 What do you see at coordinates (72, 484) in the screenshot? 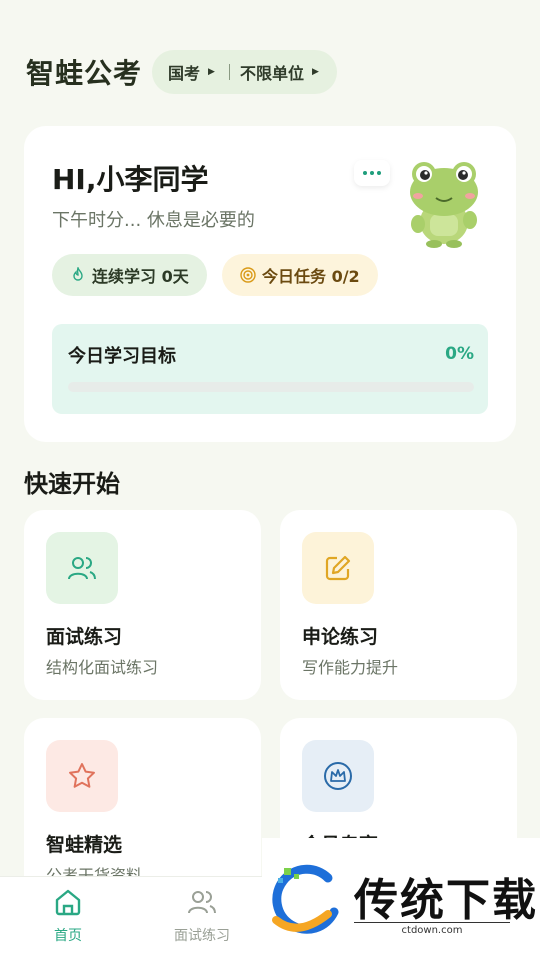
I see `section-title-quick-start: 快速开始` at bounding box center [72, 484].